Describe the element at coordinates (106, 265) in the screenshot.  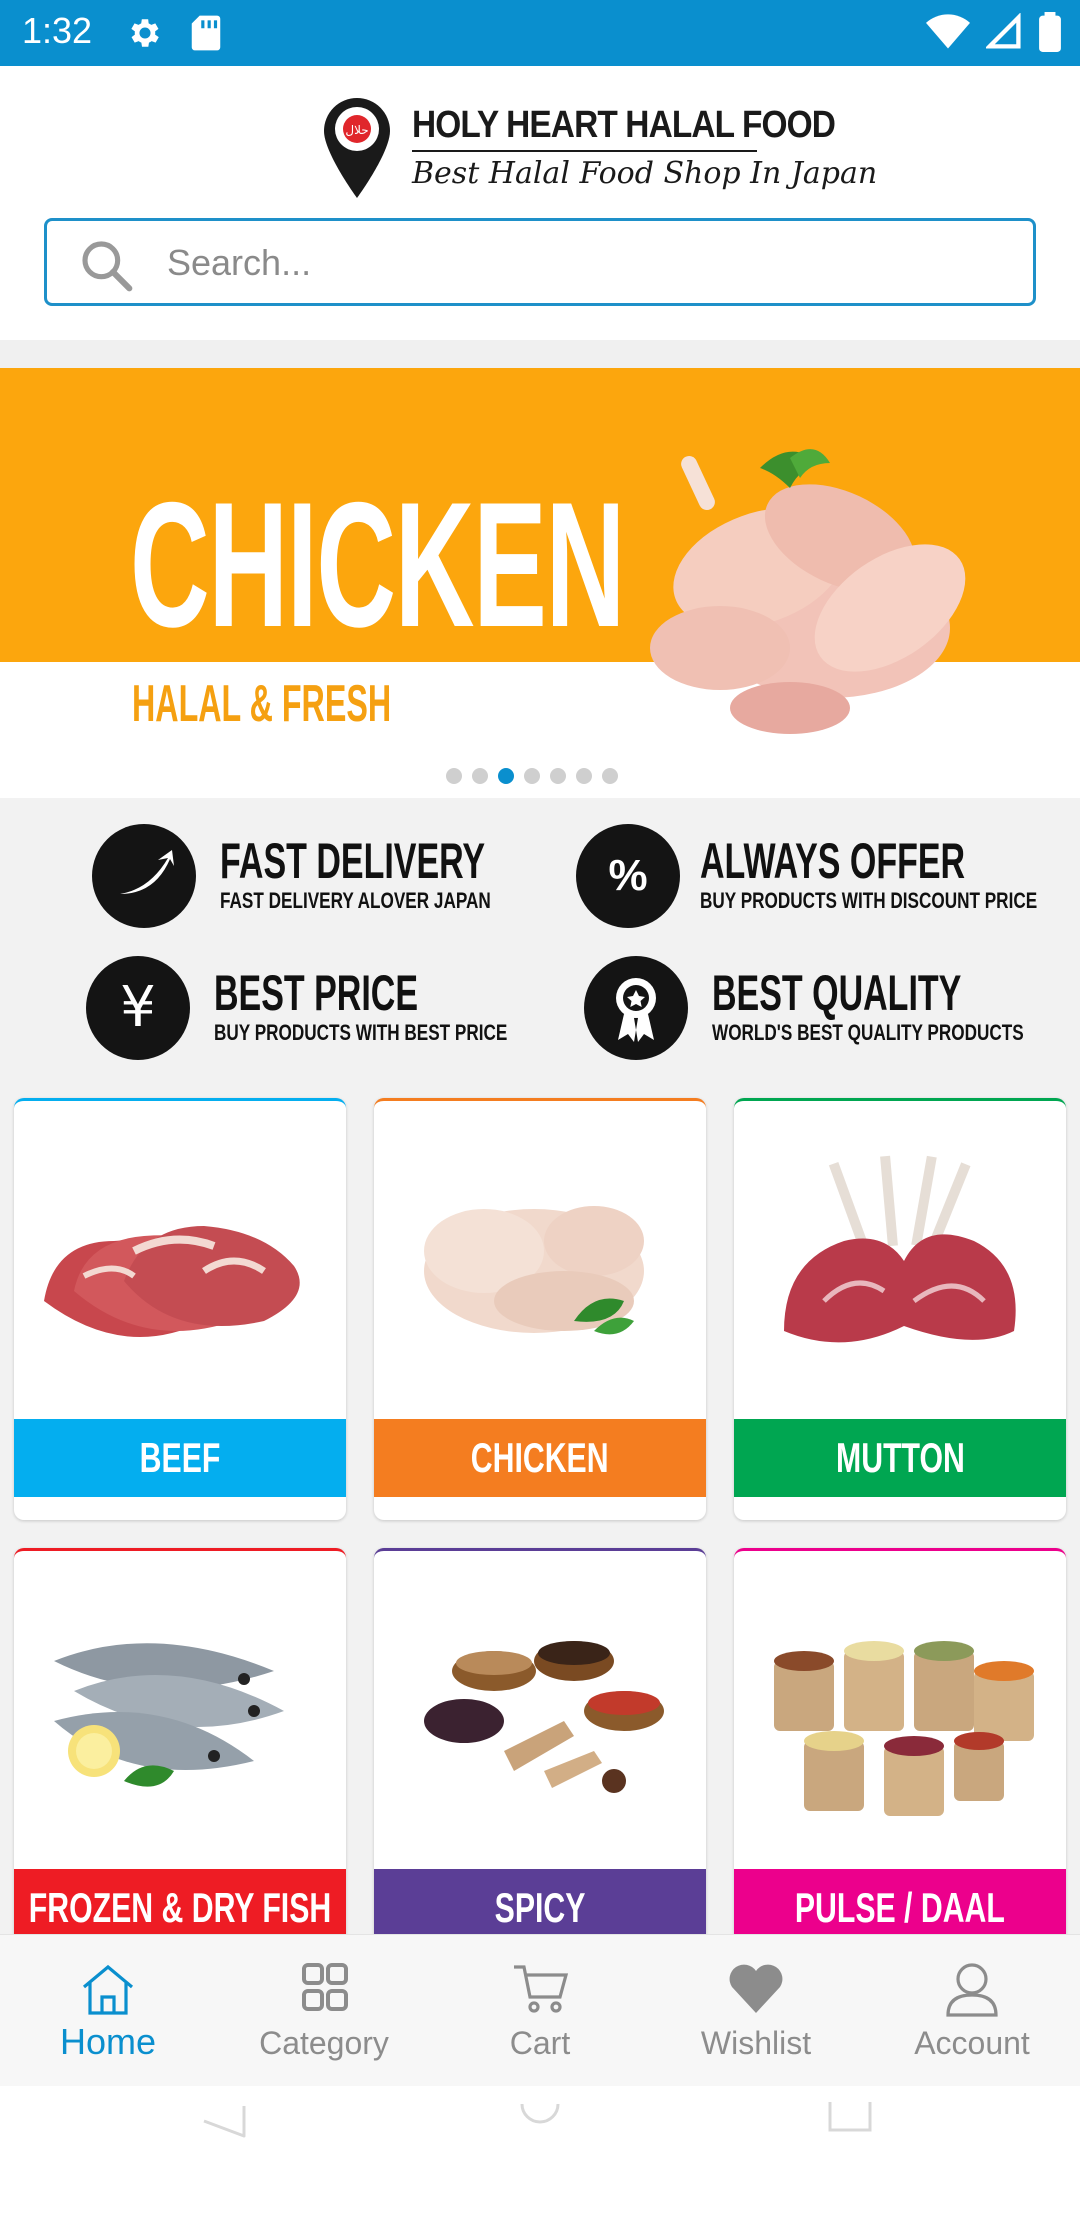
I see `search-icon` at that location.